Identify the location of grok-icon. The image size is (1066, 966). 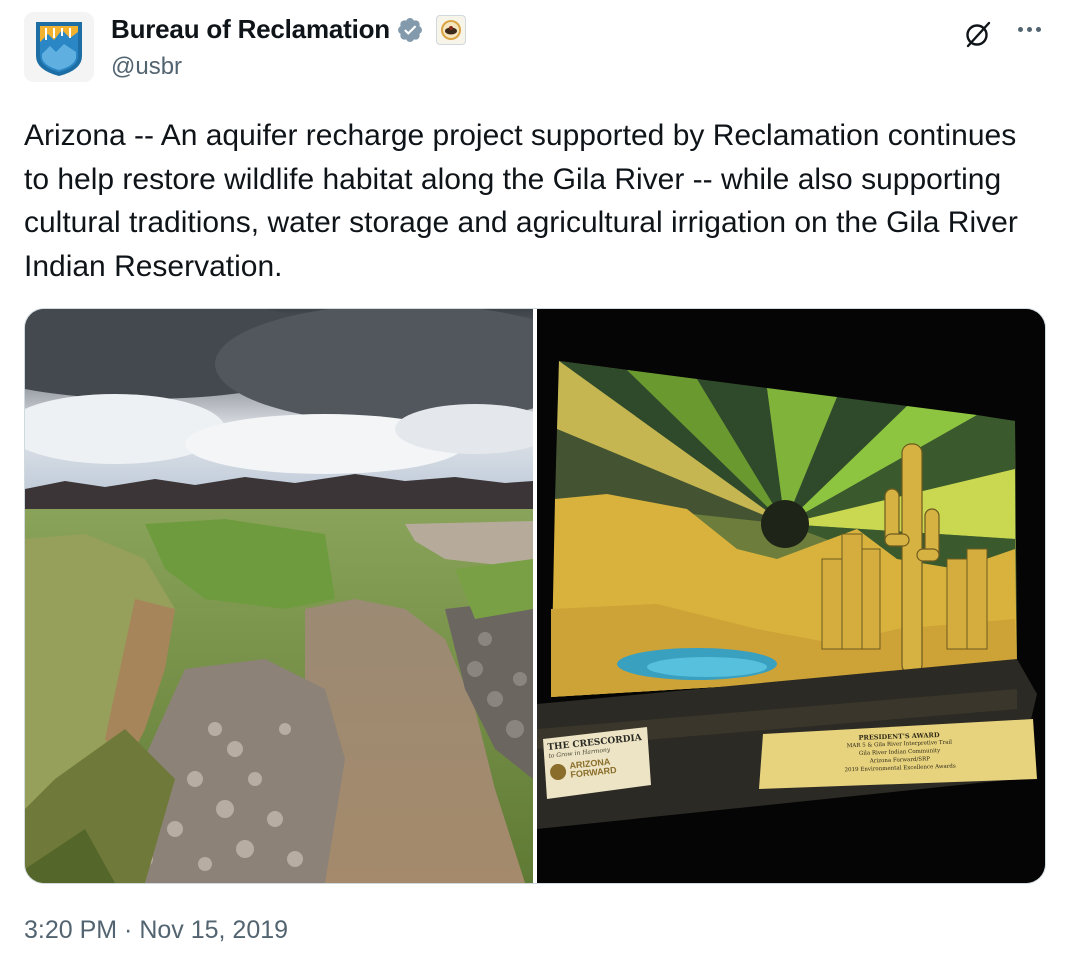
(978, 34).